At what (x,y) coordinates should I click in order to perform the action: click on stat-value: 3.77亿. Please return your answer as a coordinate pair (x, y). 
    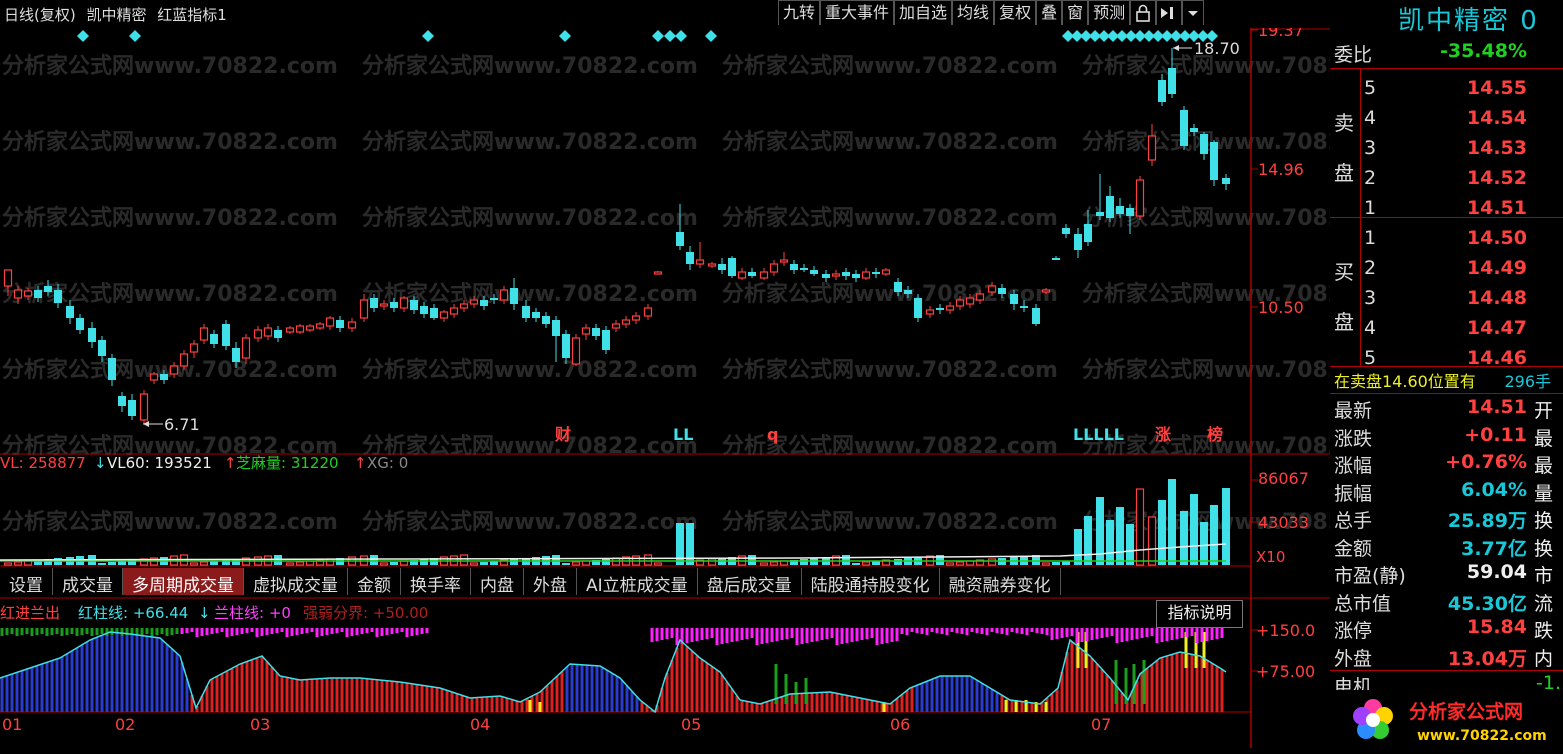
    Looking at the image, I should click on (1494, 548).